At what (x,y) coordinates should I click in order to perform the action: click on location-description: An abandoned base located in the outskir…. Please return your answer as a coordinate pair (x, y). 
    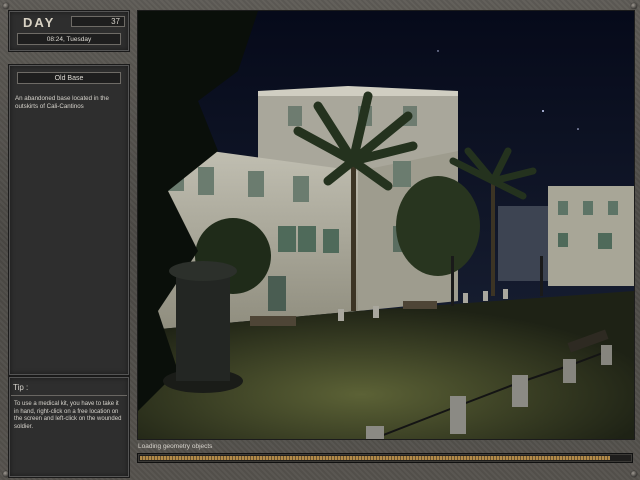
    Looking at the image, I should click on (62, 102).